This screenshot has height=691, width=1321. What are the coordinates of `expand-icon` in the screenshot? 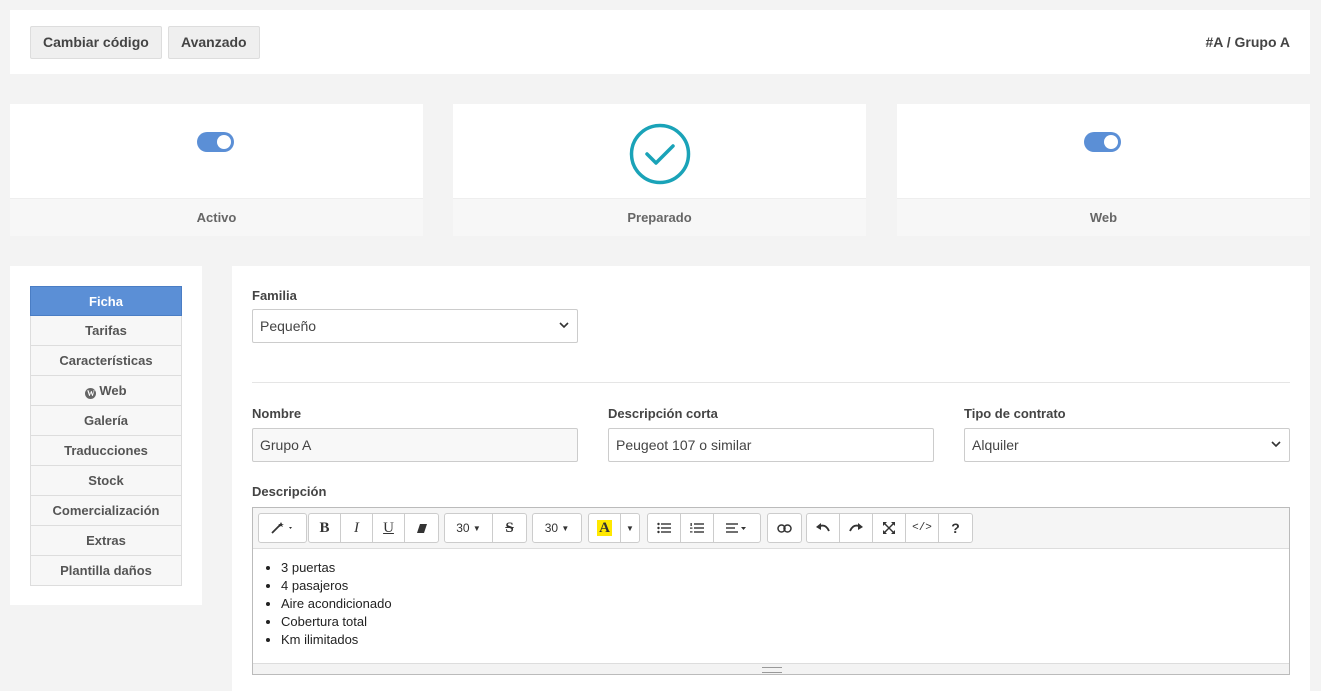 It's located at (889, 528).